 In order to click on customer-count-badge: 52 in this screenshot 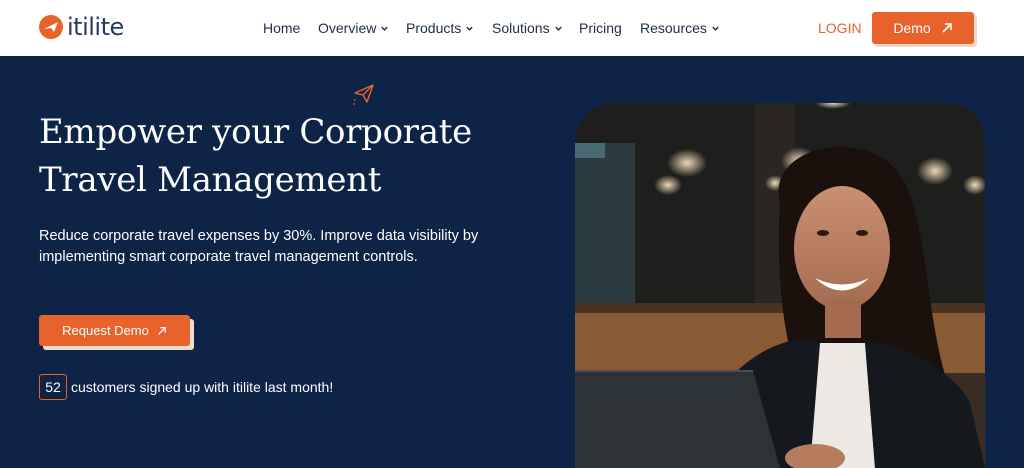, I will do `click(53, 387)`.